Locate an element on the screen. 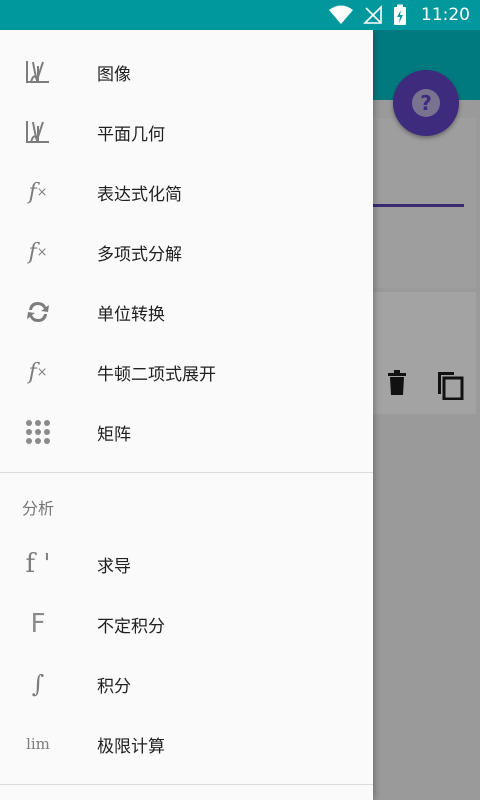 This screenshot has height=800, width=480. drawer-item-factor: f × 多项式分解 is located at coordinates (186, 252).